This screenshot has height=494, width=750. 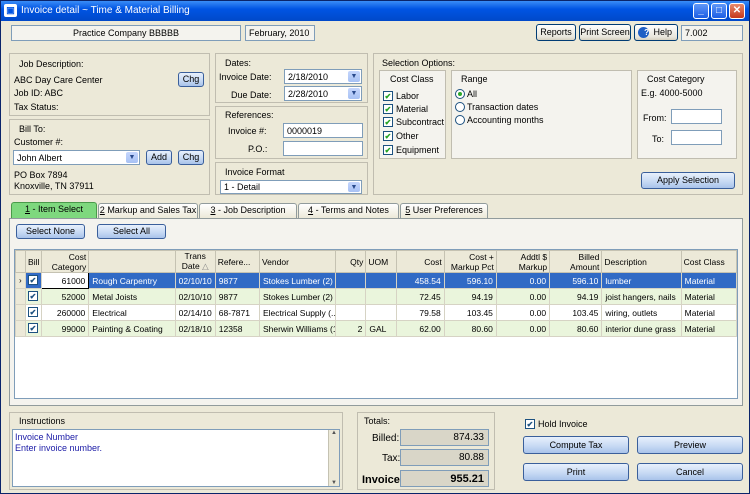 What do you see at coordinates (291, 187) in the screenshot?
I see `invoice-format-select: 1 - Detail ▼` at bounding box center [291, 187].